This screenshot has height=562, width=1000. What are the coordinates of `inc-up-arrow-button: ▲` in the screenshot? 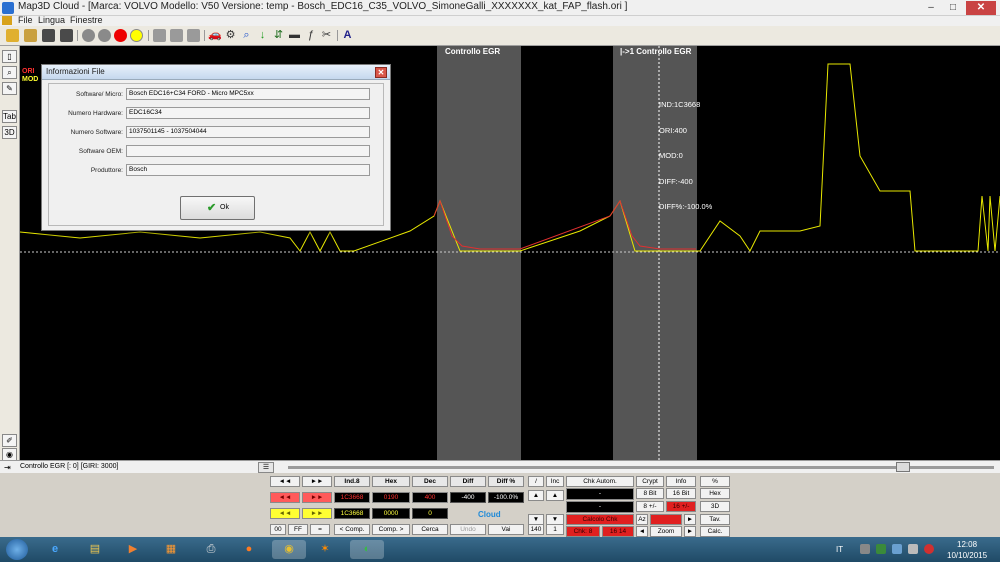 It's located at (555, 495).